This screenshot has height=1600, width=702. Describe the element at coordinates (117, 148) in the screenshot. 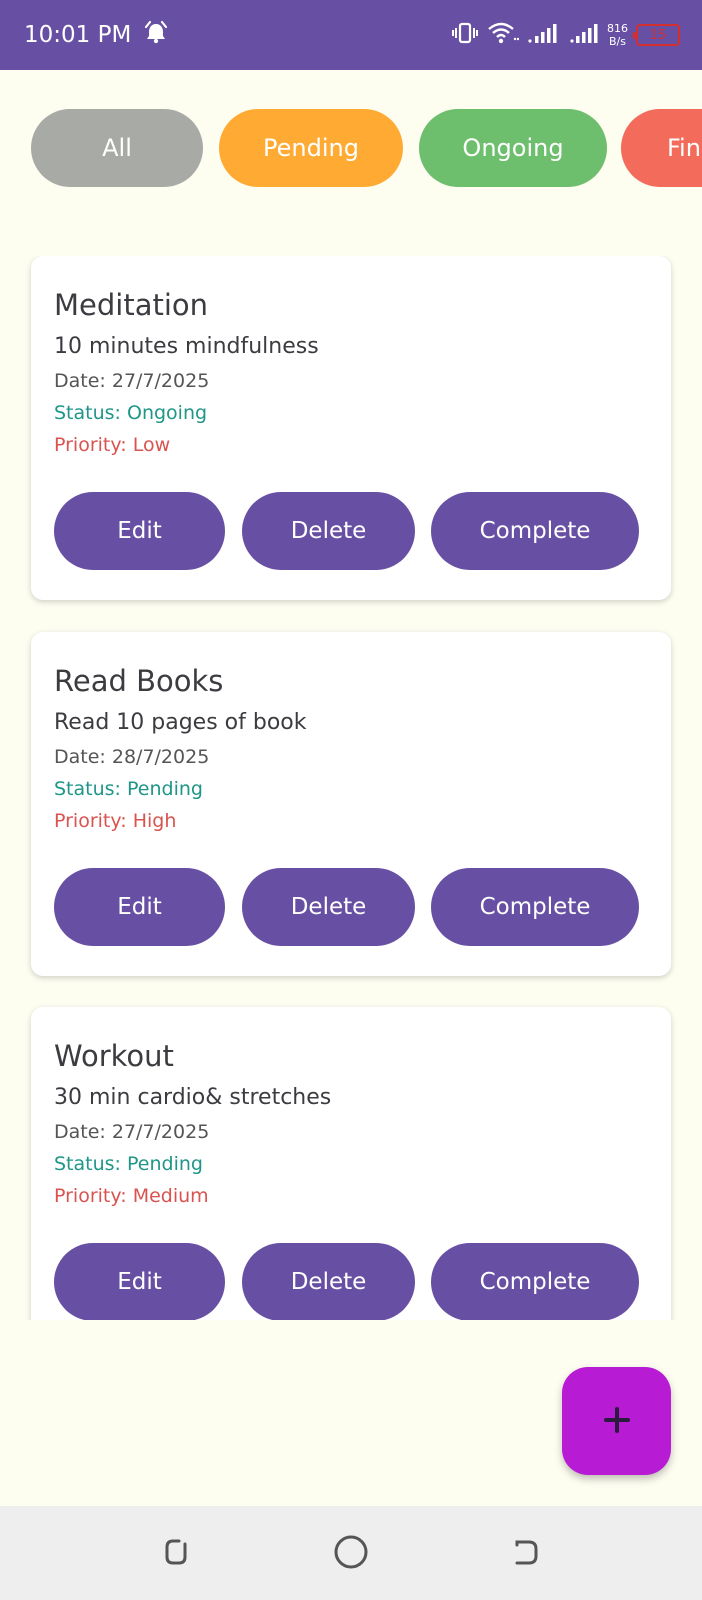

I see `filter-chip-all: All` at that location.